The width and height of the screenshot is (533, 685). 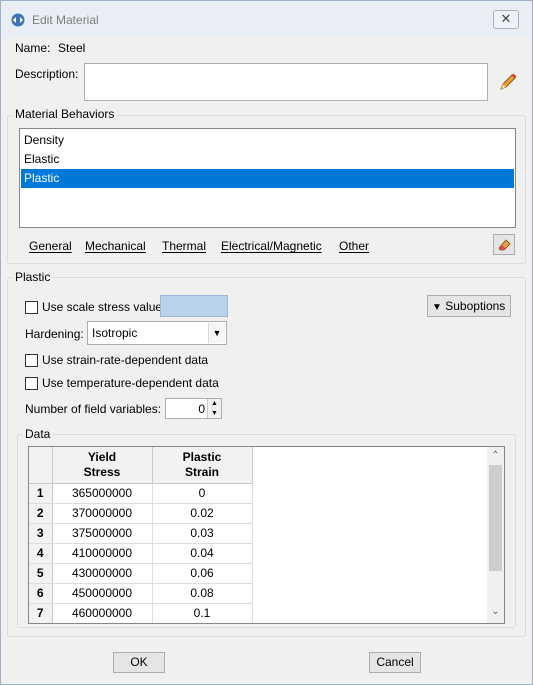 I want to click on temperature-checkbox, so click(x=31, y=383).